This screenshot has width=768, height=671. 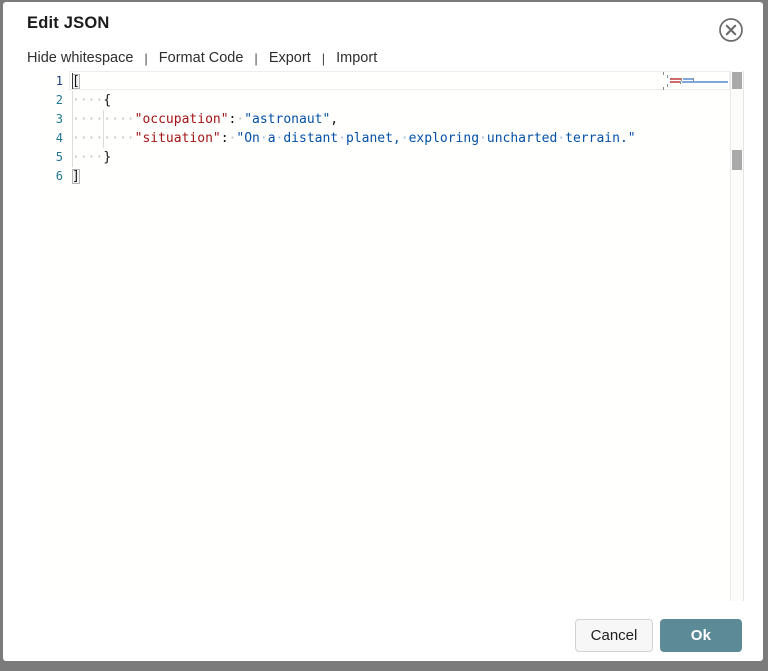 What do you see at coordinates (356, 58) in the screenshot?
I see `toolbar-item-import: Import` at bounding box center [356, 58].